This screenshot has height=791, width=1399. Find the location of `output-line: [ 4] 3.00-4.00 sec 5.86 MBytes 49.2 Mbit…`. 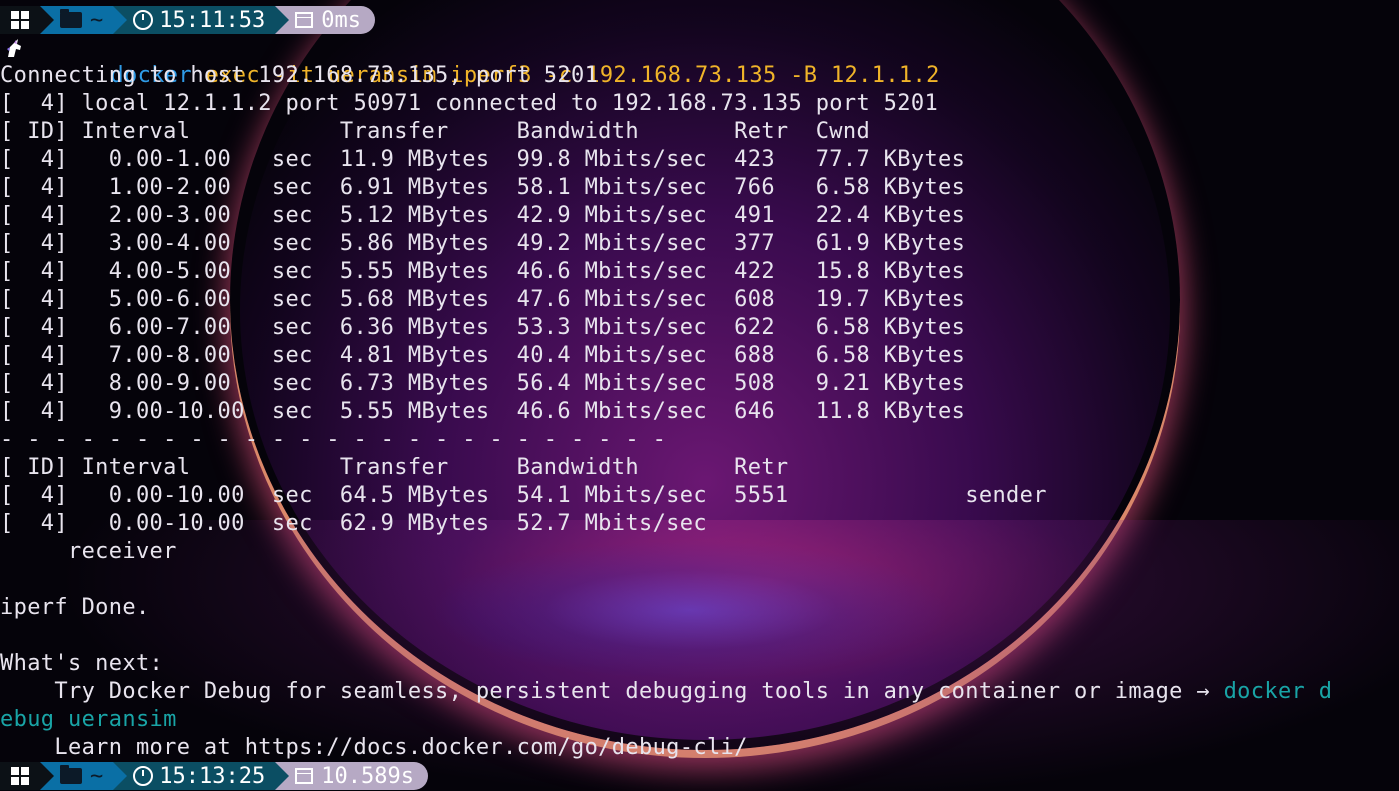

output-line: [ 4] 3.00-4.00 sec 5.86 MBytes 49.2 Mbit… is located at coordinates (483, 243).